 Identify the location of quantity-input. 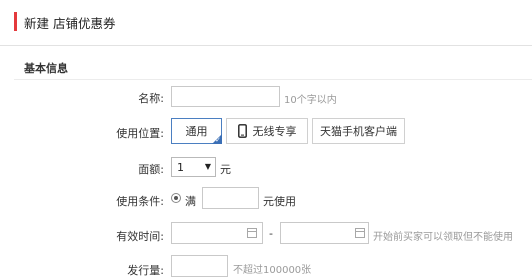
(199, 266).